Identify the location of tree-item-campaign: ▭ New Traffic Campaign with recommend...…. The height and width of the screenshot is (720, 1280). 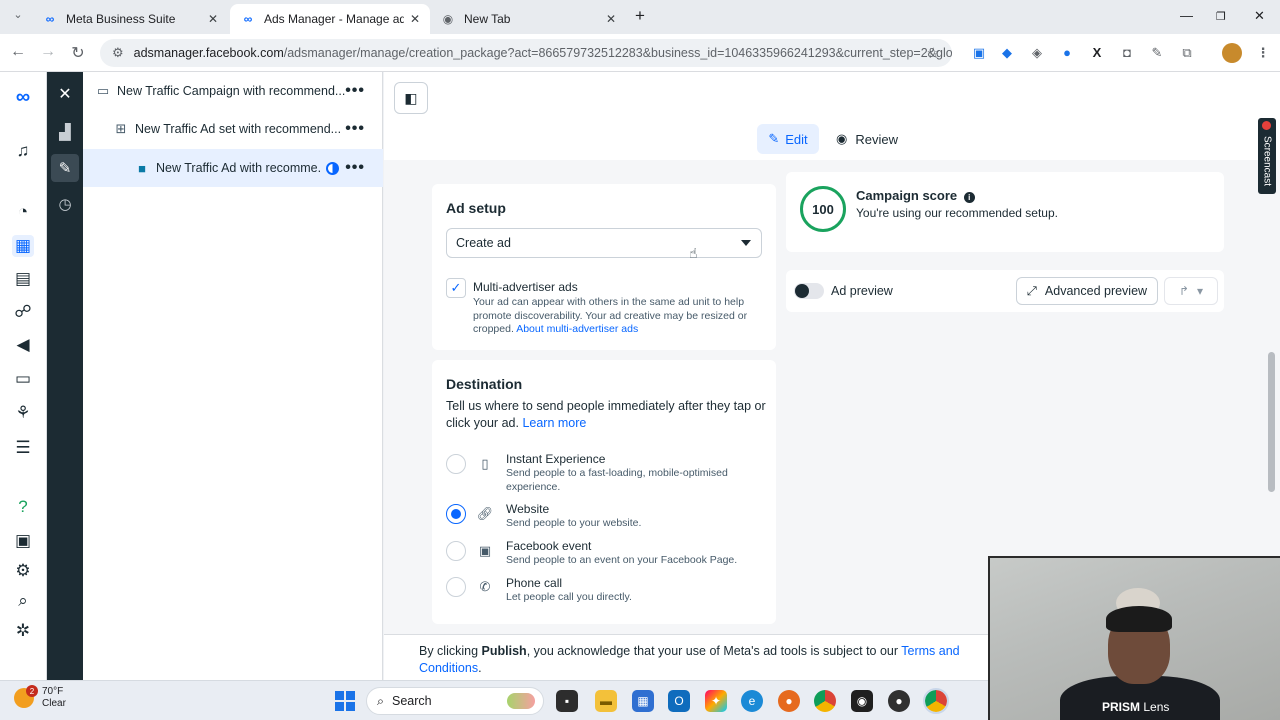
(233, 91).